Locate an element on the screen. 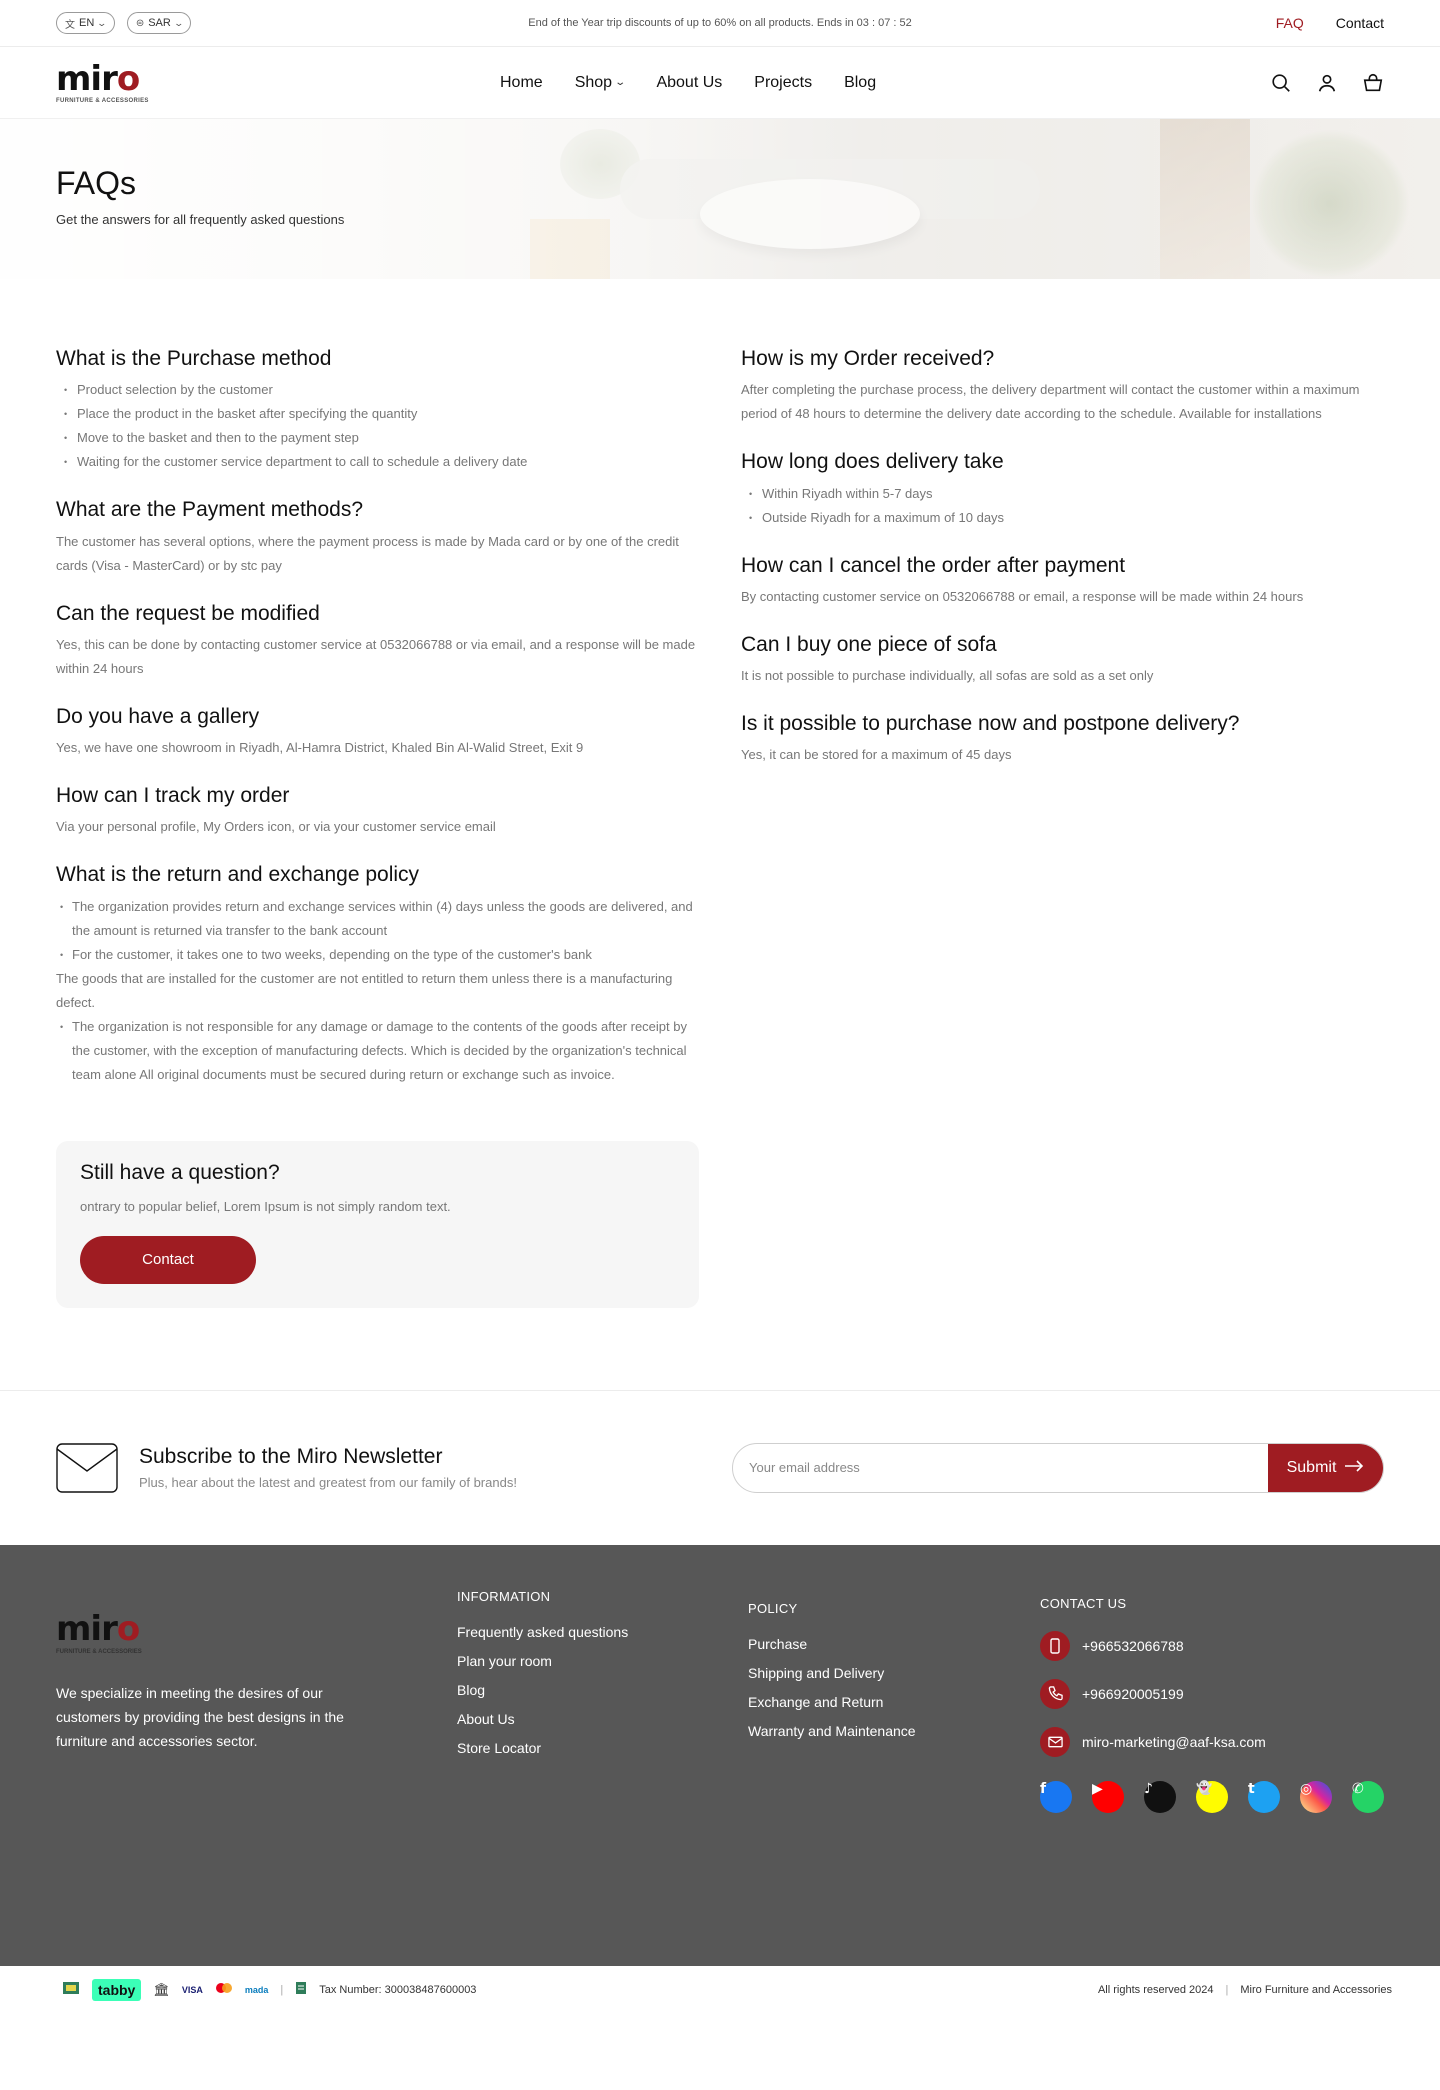 This screenshot has height=2090, width=1440. language-label: EN is located at coordinates (87, 23).